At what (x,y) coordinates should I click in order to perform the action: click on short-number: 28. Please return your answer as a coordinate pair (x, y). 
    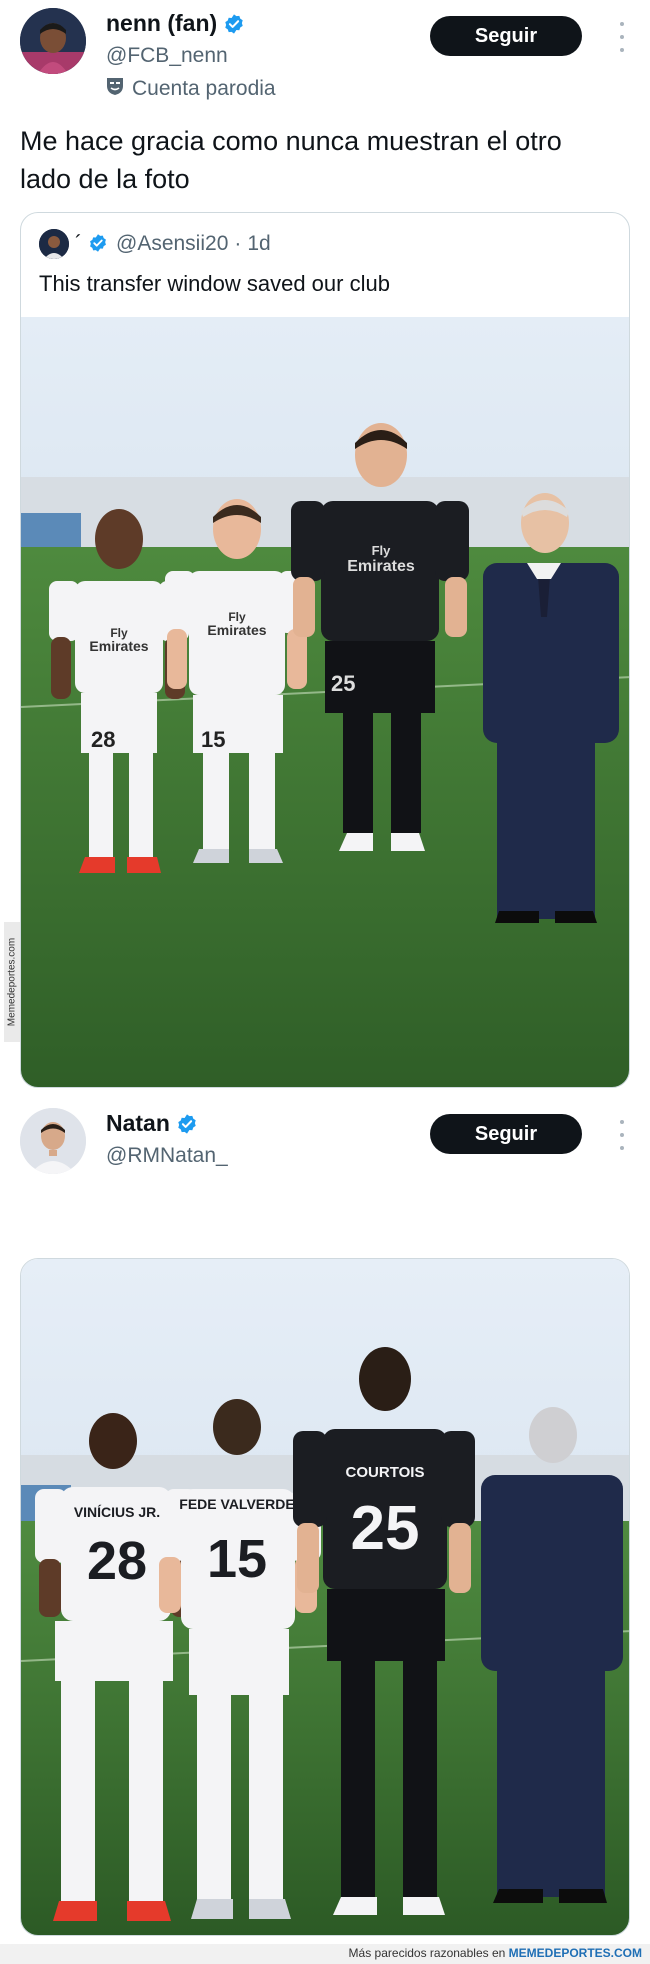
    Looking at the image, I should click on (103, 739).